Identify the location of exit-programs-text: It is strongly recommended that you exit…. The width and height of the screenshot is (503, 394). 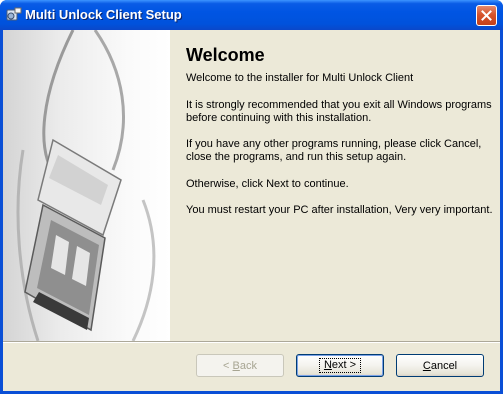
(339, 111).